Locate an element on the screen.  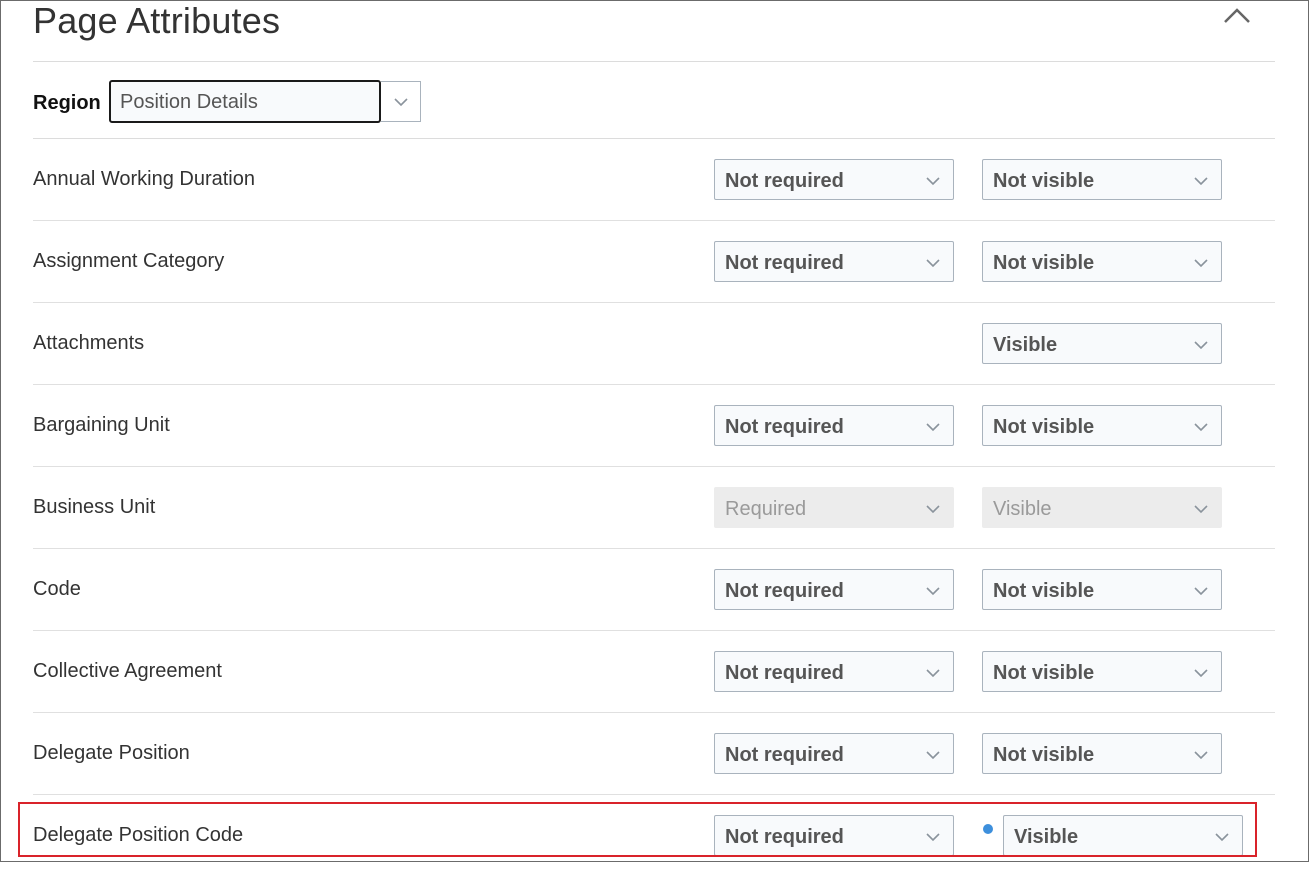
page-title: Page Attributes is located at coordinates (157, 20).